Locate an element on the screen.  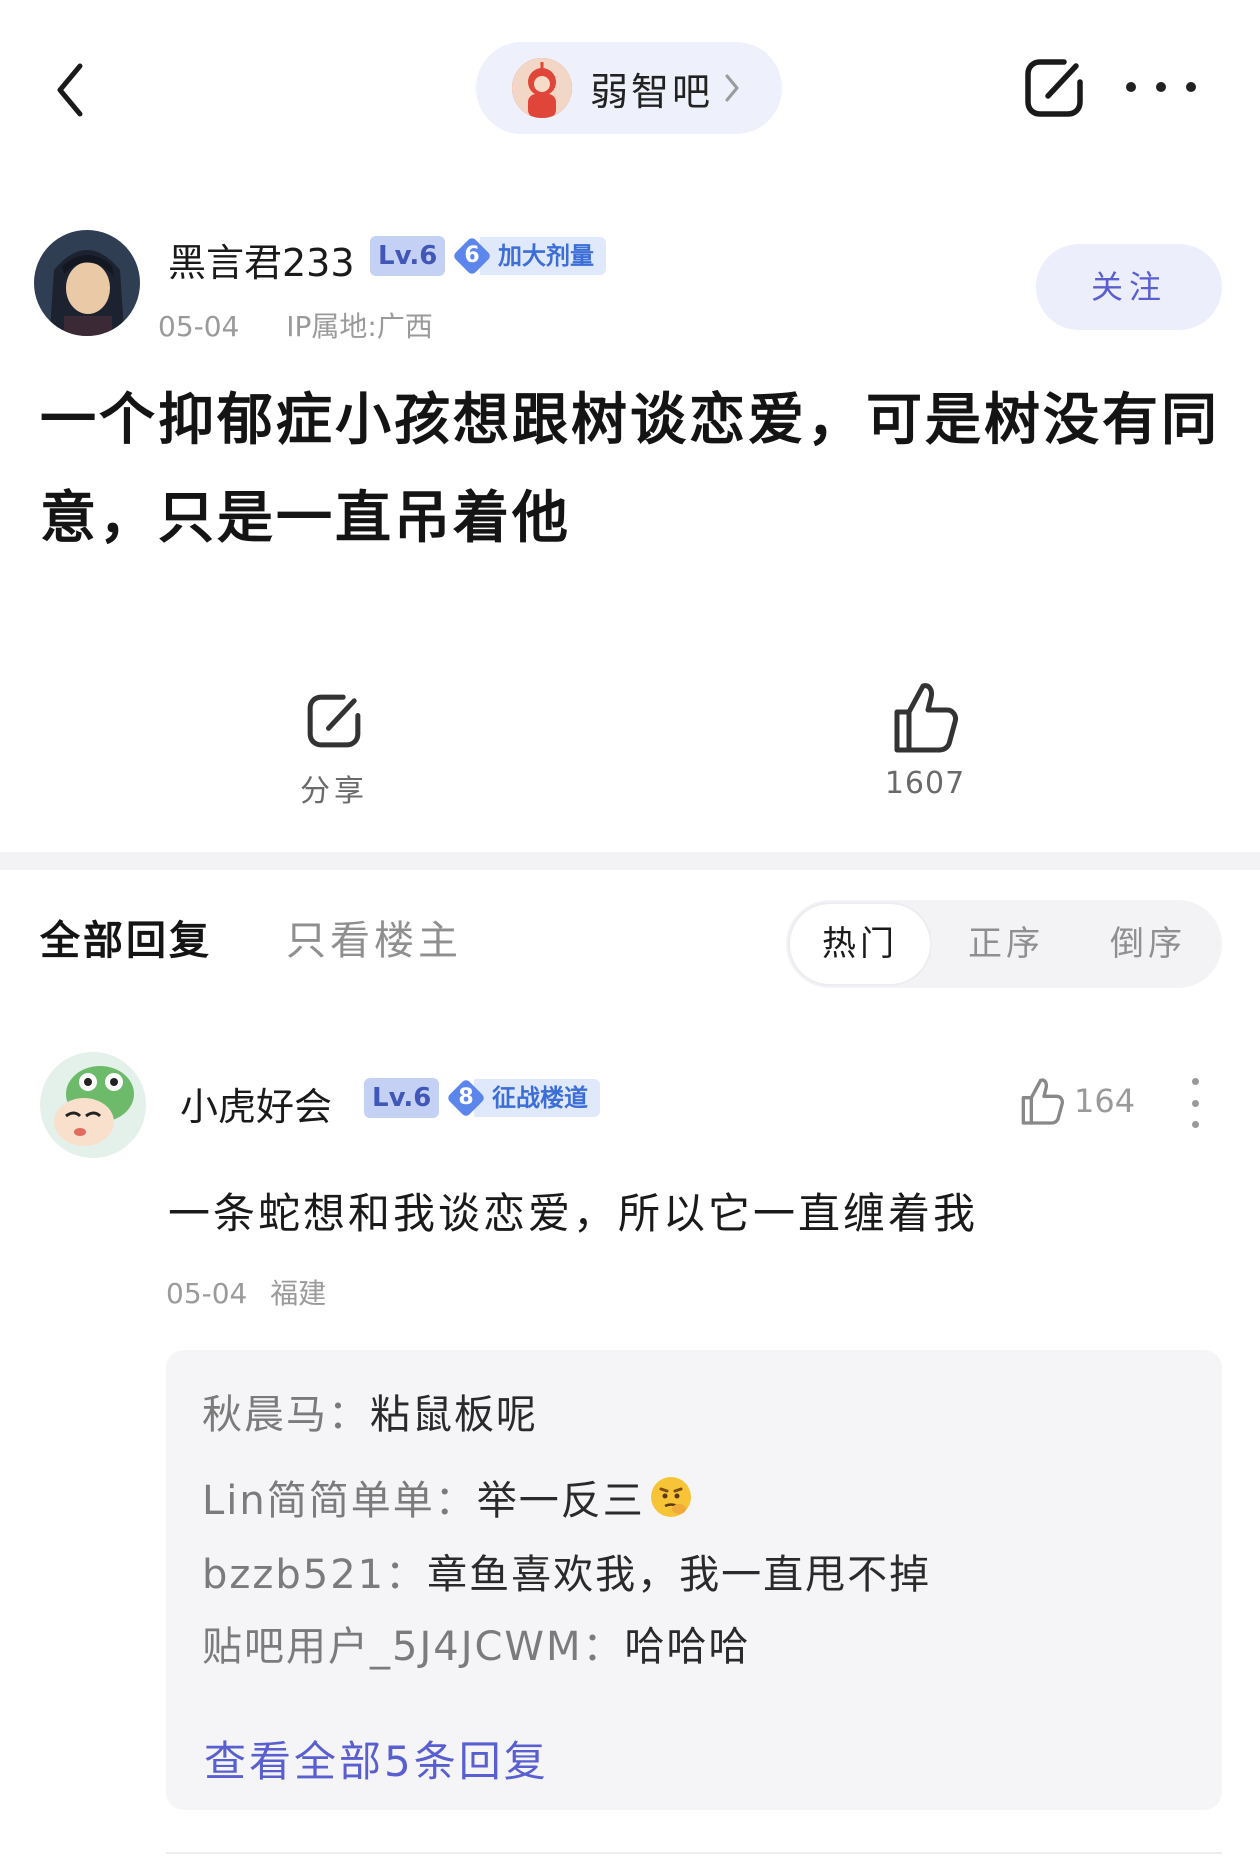
chevron-left-icon is located at coordinates (70, 90).